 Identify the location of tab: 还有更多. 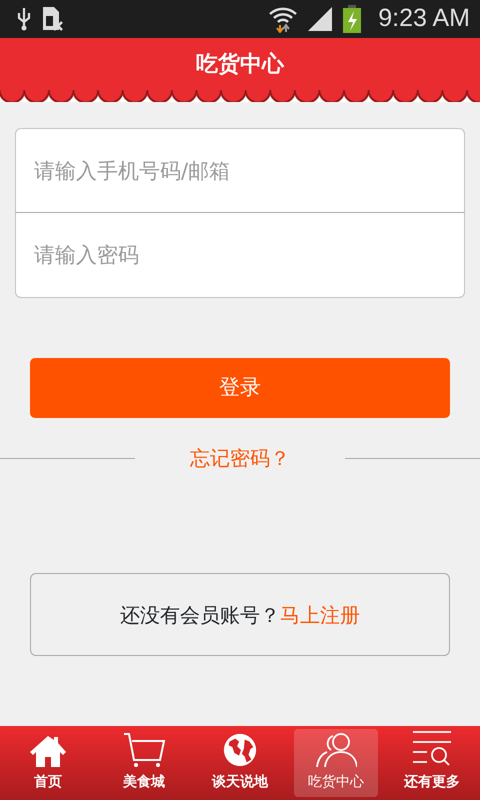
(432, 763).